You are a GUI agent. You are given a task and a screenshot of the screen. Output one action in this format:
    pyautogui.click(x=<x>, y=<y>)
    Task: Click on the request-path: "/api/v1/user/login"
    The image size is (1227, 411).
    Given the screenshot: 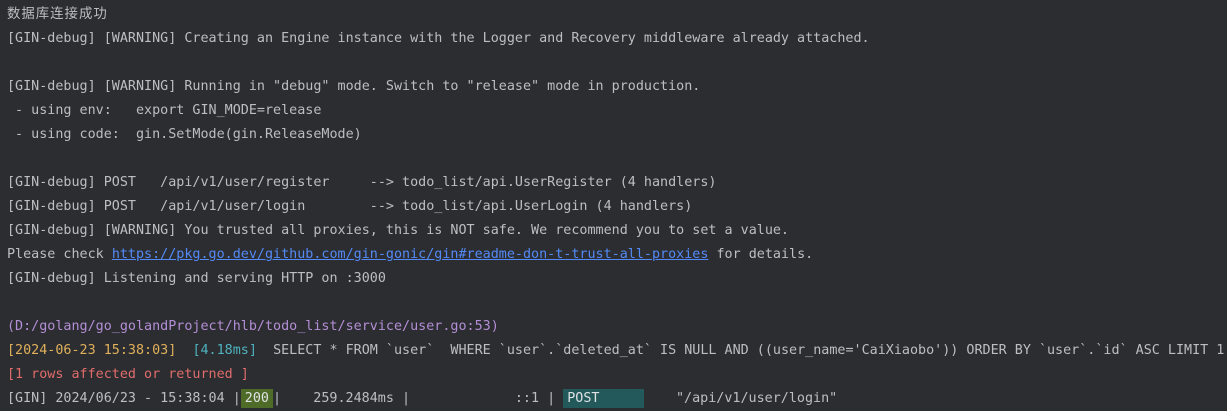 What is the action you would take?
    pyautogui.click(x=740, y=398)
    